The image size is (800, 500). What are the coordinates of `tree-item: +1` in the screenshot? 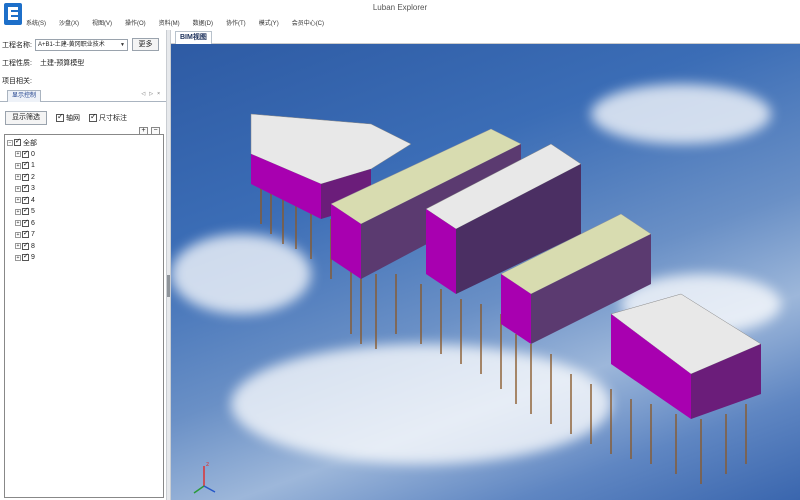 It's located at (84, 166).